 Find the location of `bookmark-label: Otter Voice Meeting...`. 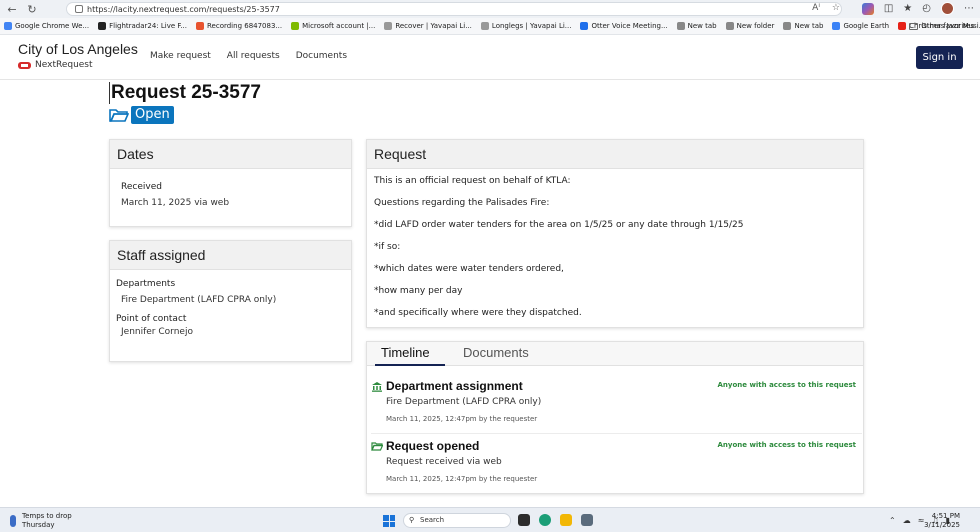

bookmark-label: Otter Voice Meeting... is located at coordinates (629, 26).